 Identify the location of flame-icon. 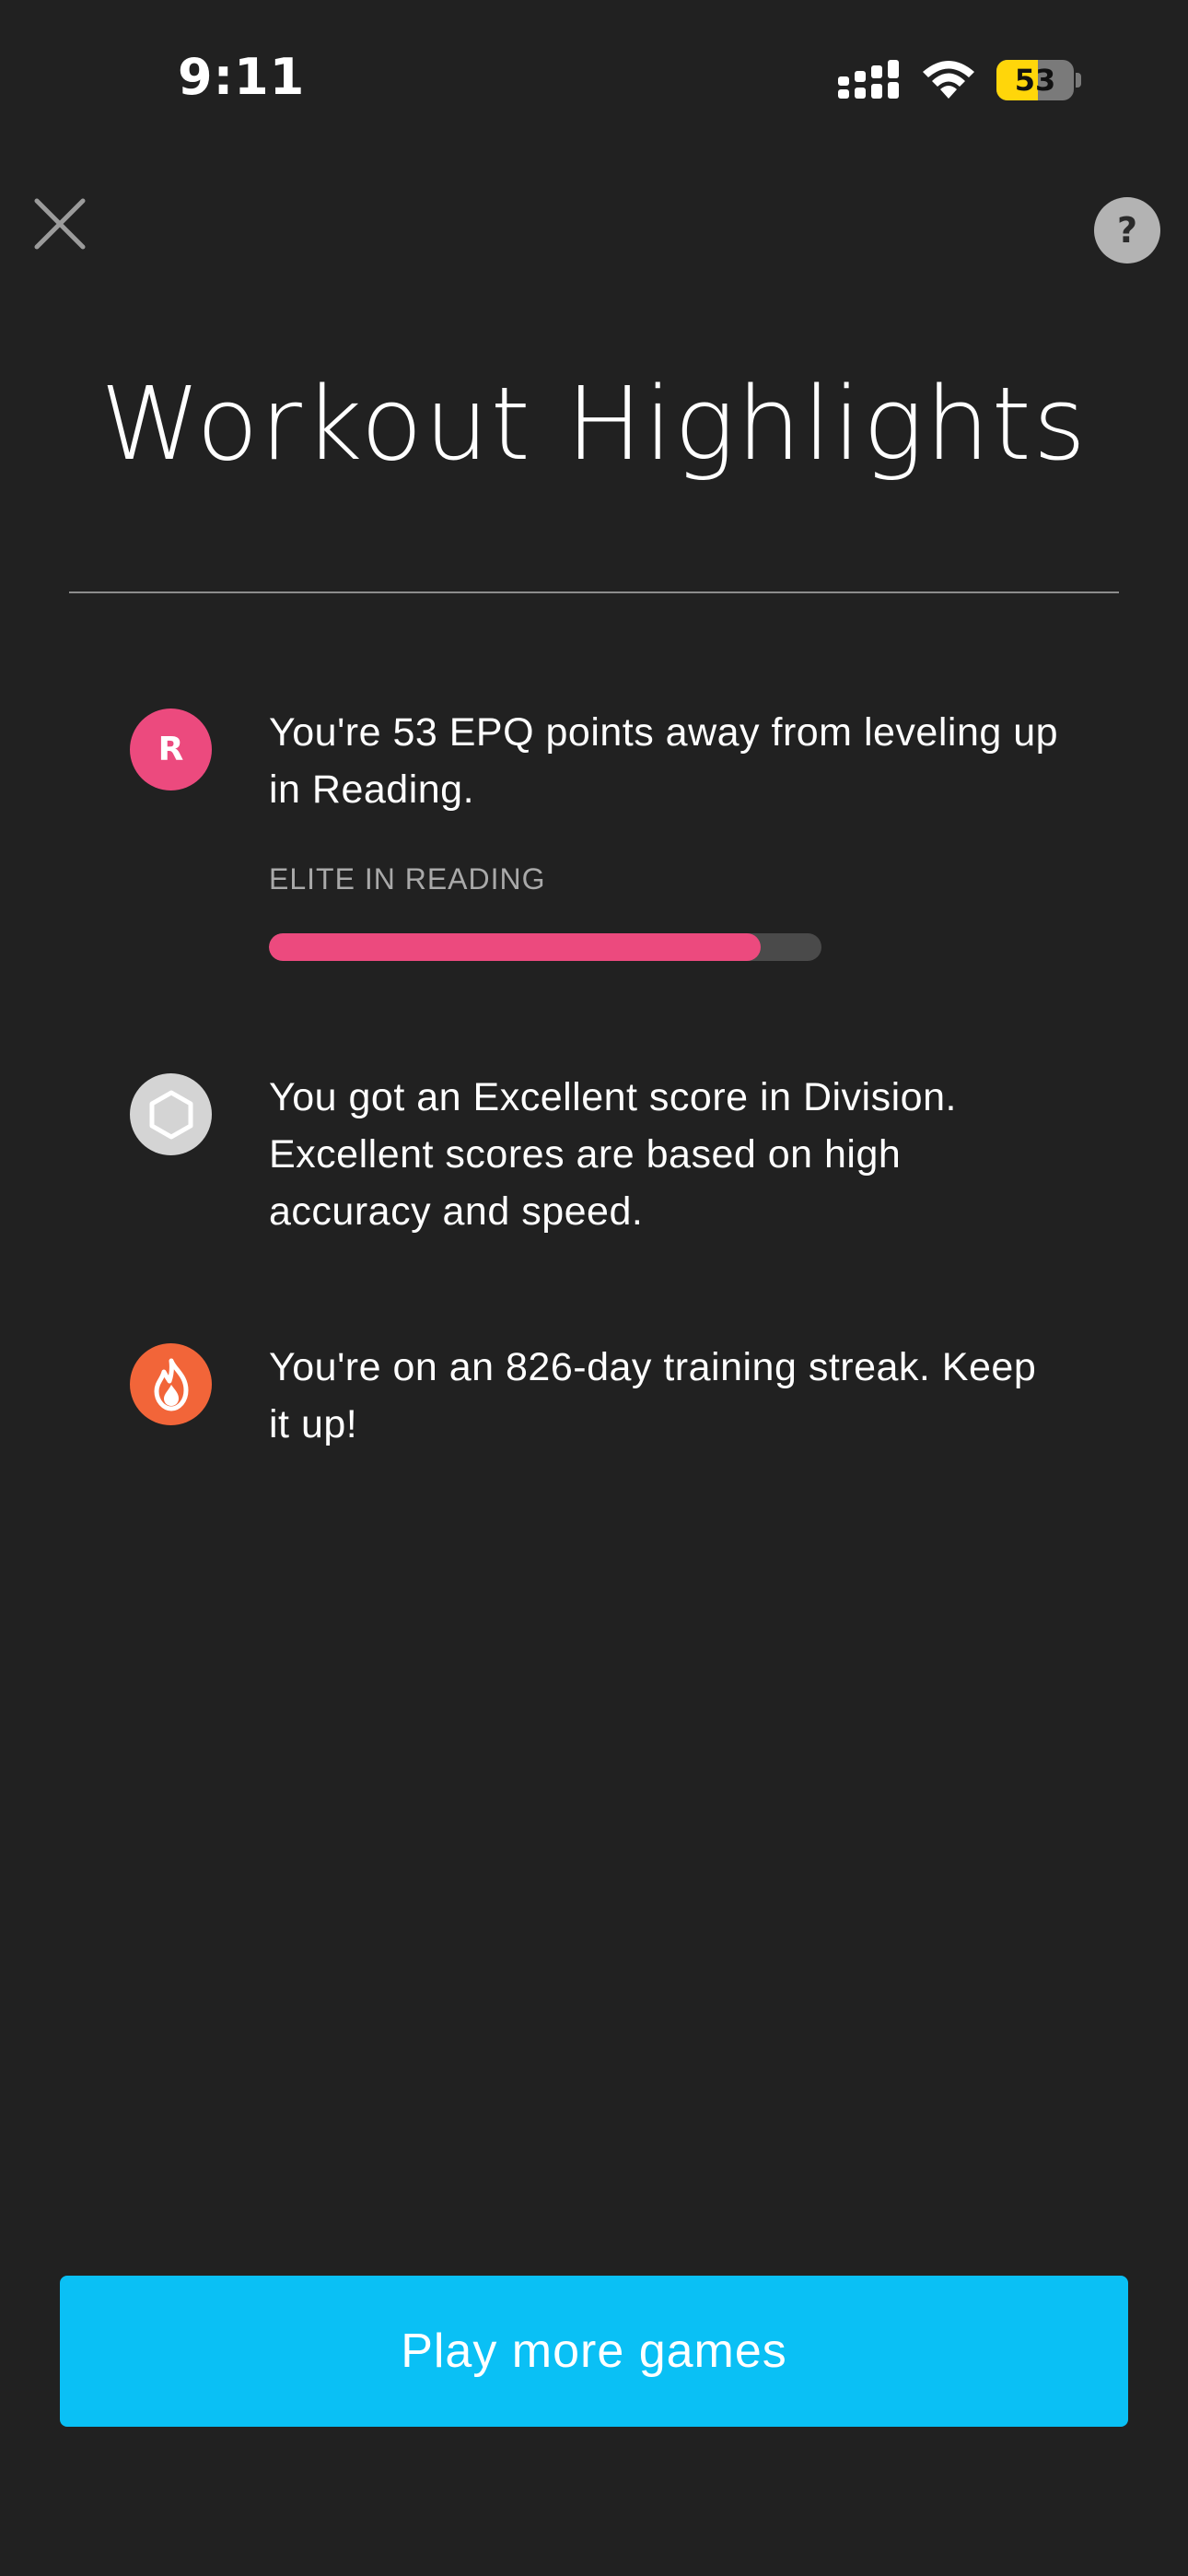
(171, 1384).